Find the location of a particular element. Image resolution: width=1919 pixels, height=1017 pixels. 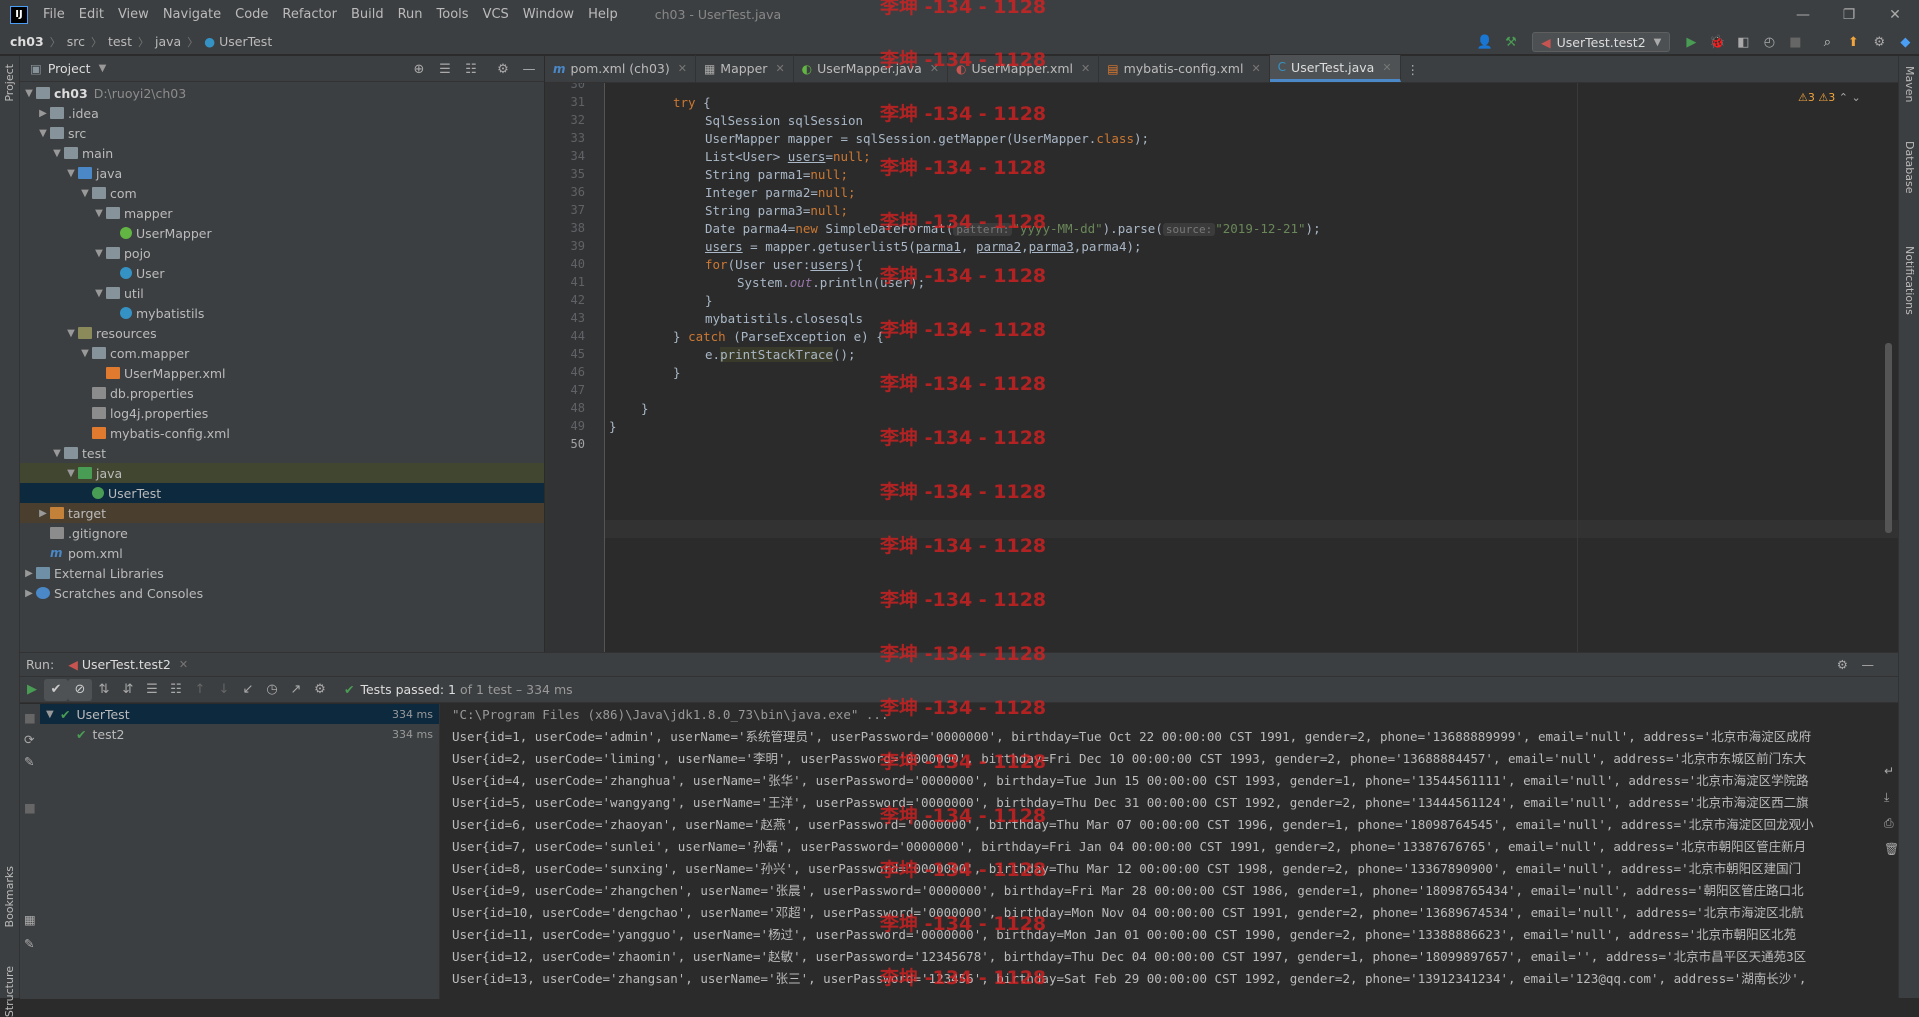

print-icon: ⎙ is located at coordinates (1889, 823).